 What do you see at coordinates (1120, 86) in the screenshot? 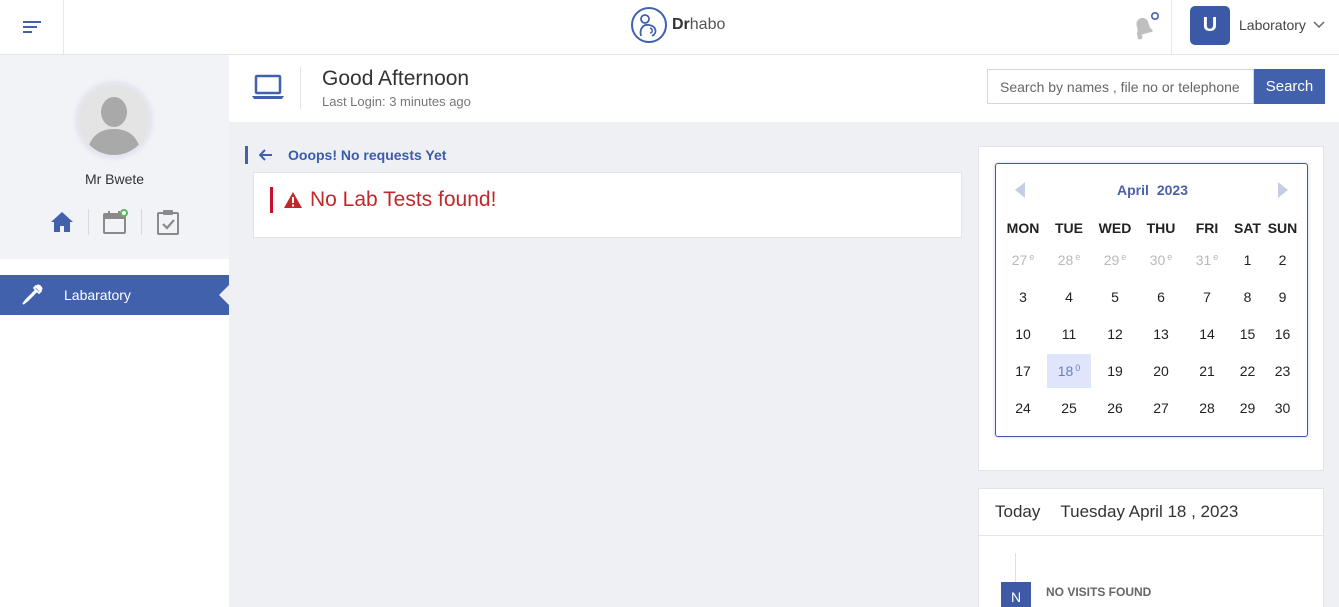
I see `search-input` at bounding box center [1120, 86].